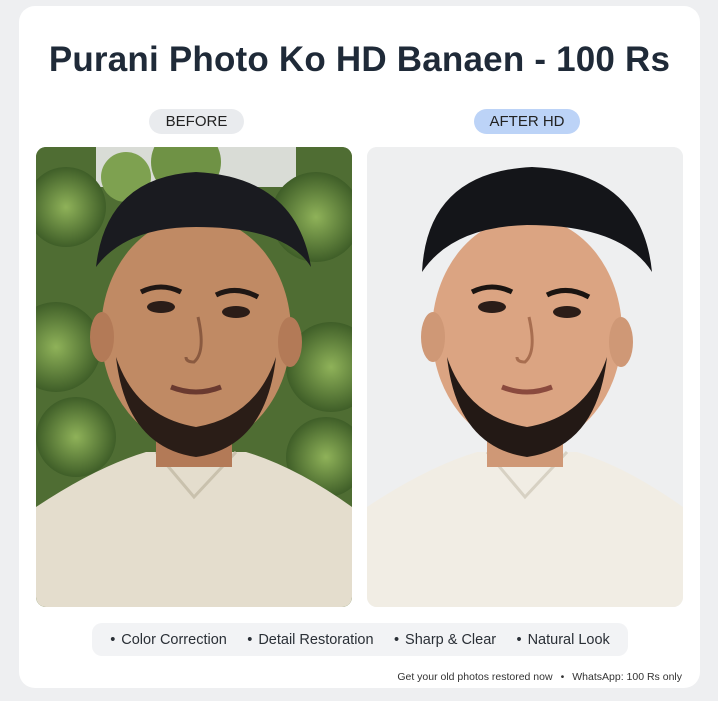  What do you see at coordinates (359, 59) in the screenshot?
I see `page-title: Purani Photo Ko HD Banaen - 100 Rs` at bounding box center [359, 59].